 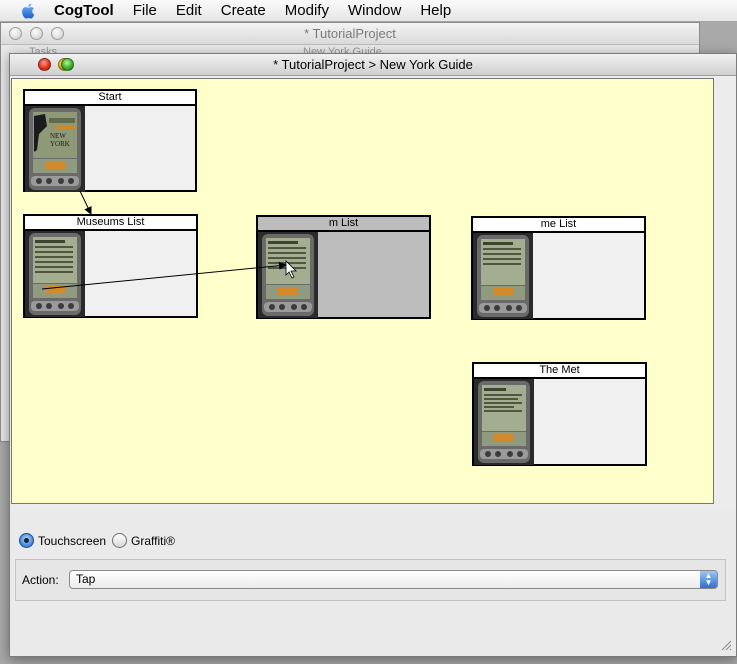 I want to click on action-select: Tap ▲ ▼, so click(x=393, y=579).